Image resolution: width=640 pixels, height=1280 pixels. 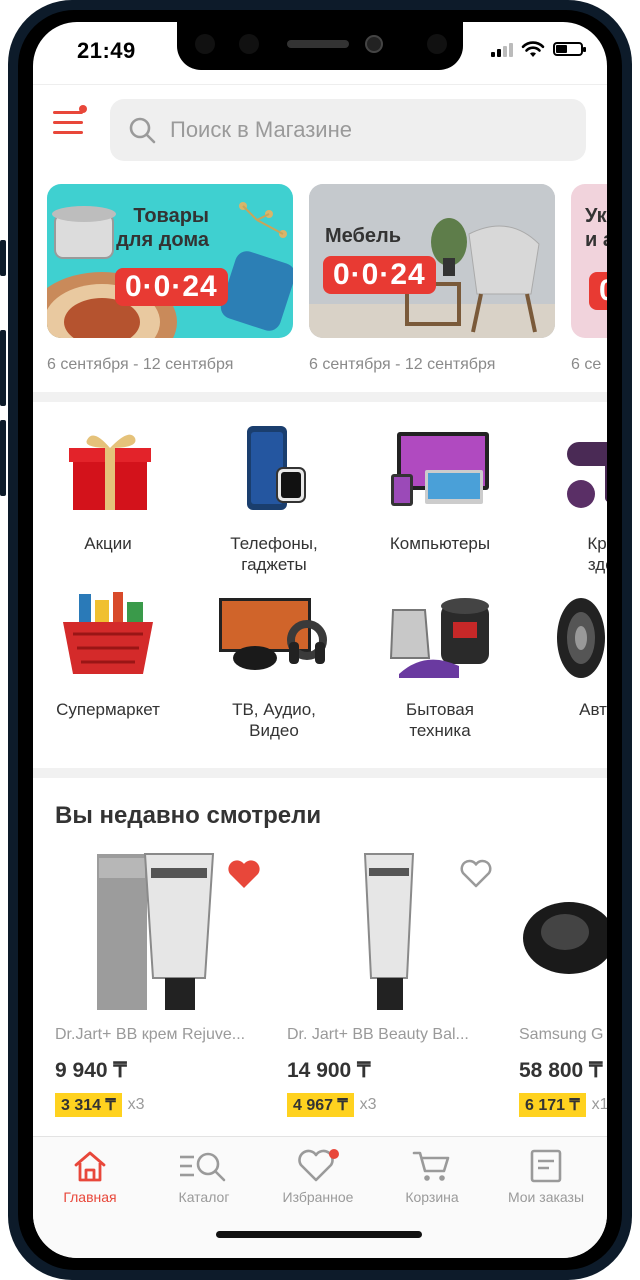 I want to click on nav-label: Главная, so click(x=90, y=1197).